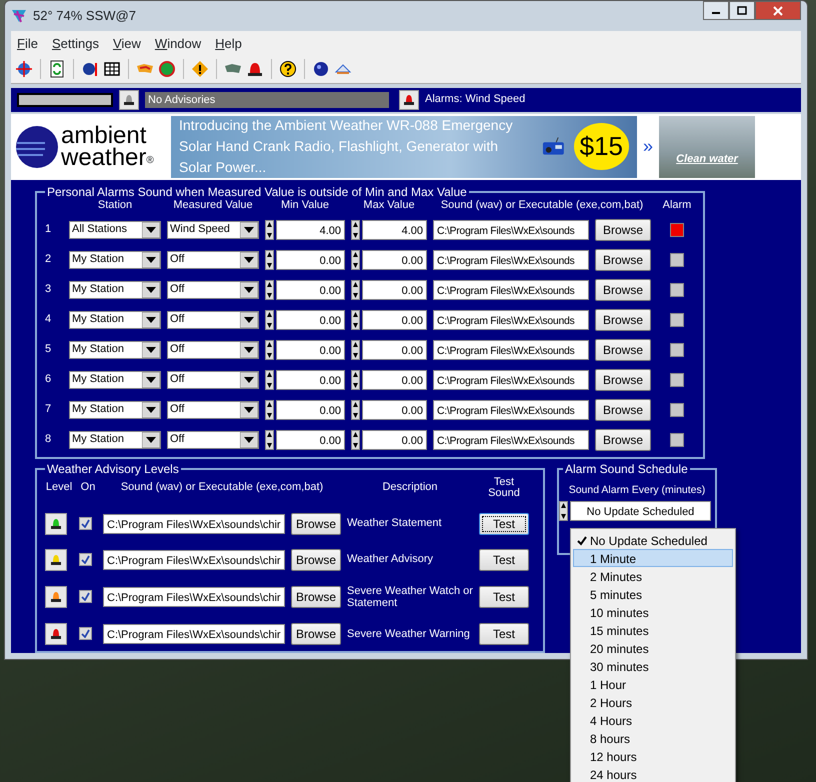 Image resolution: width=816 pixels, height=782 pixels. Describe the element at coordinates (653, 756) in the screenshot. I see `menu-option: 12 hours` at that location.